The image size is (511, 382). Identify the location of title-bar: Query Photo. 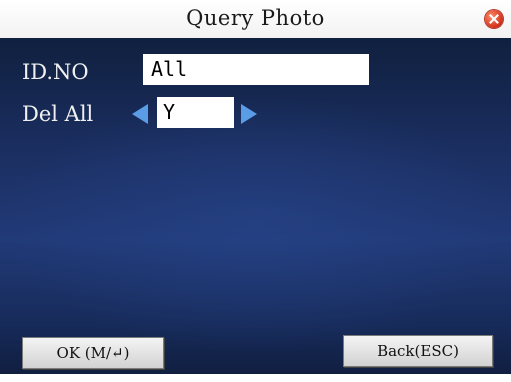
(255, 19).